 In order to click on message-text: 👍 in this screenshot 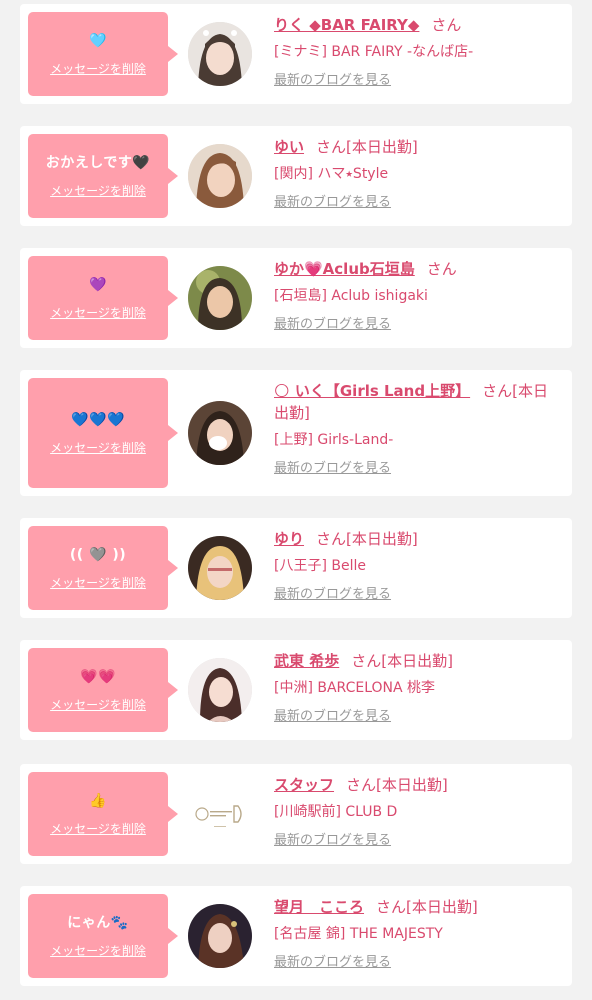, I will do `click(98, 800)`.